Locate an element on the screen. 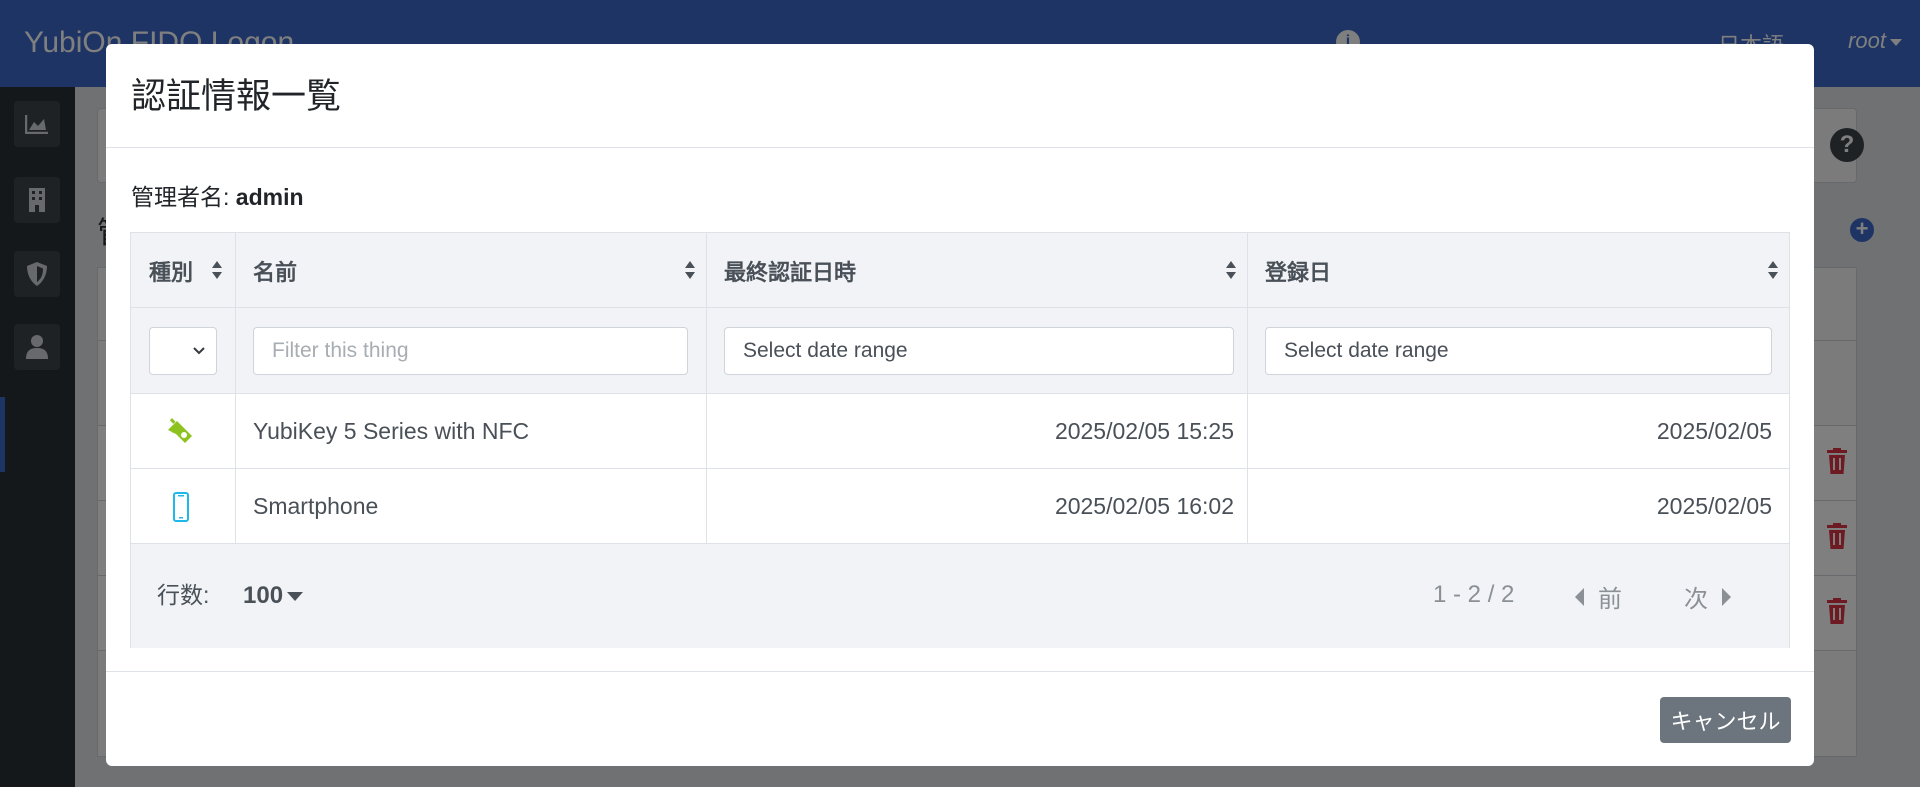  next-page-label: 次 is located at coordinates (1696, 599).